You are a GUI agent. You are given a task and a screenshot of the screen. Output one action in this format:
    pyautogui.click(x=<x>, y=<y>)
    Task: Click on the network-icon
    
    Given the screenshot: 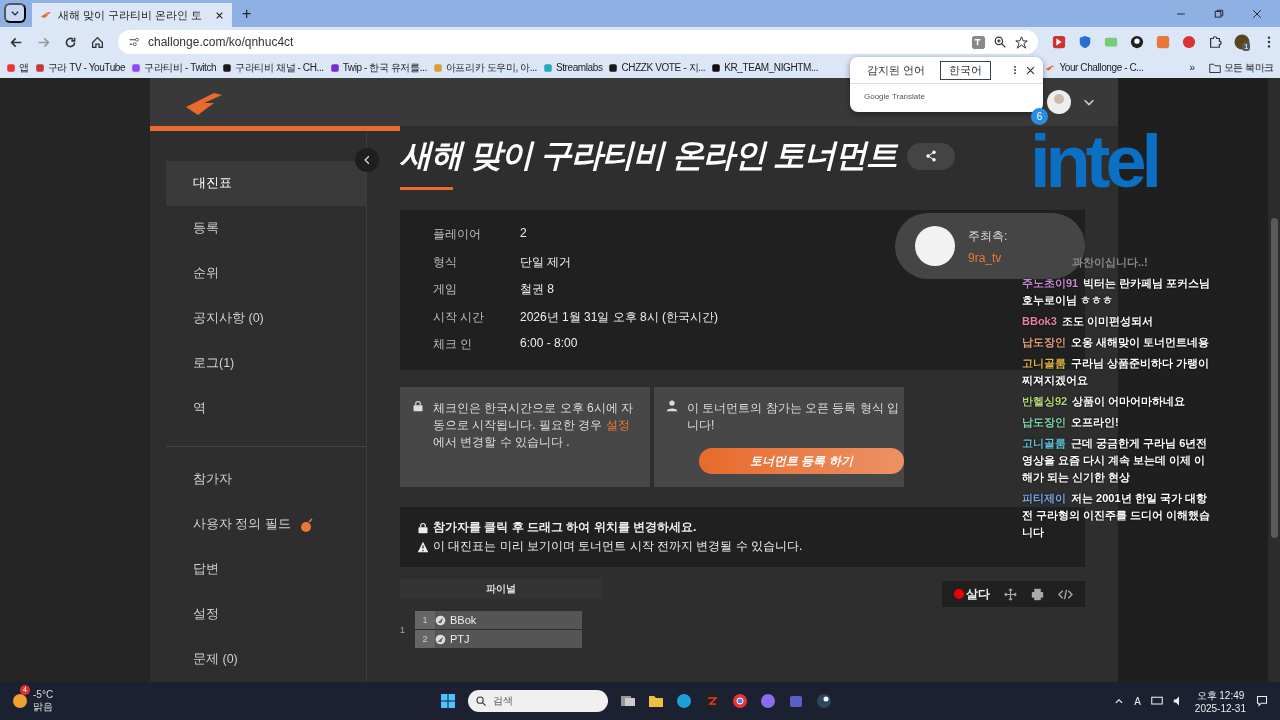 What is the action you would take?
    pyautogui.click(x=1156, y=701)
    